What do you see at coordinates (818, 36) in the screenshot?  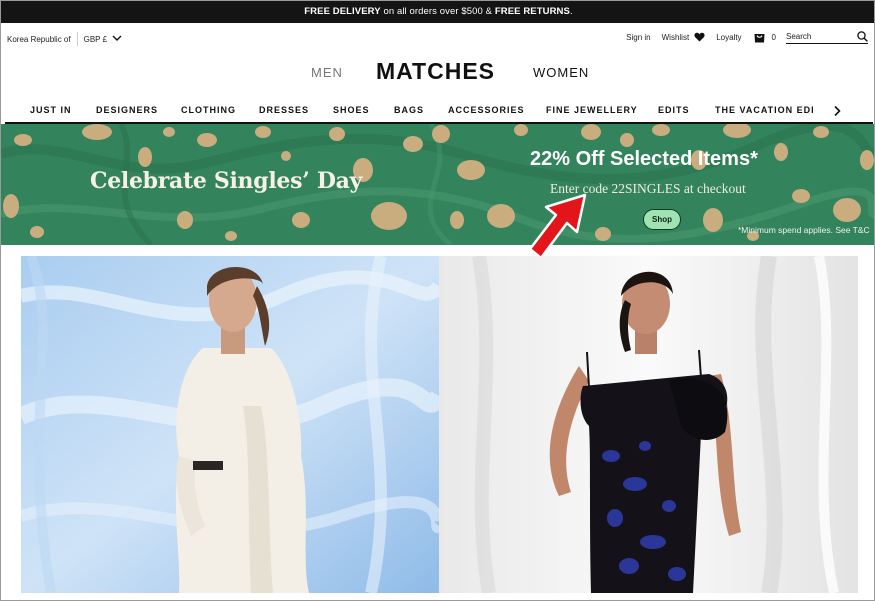 I see `search-input` at bounding box center [818, 36].